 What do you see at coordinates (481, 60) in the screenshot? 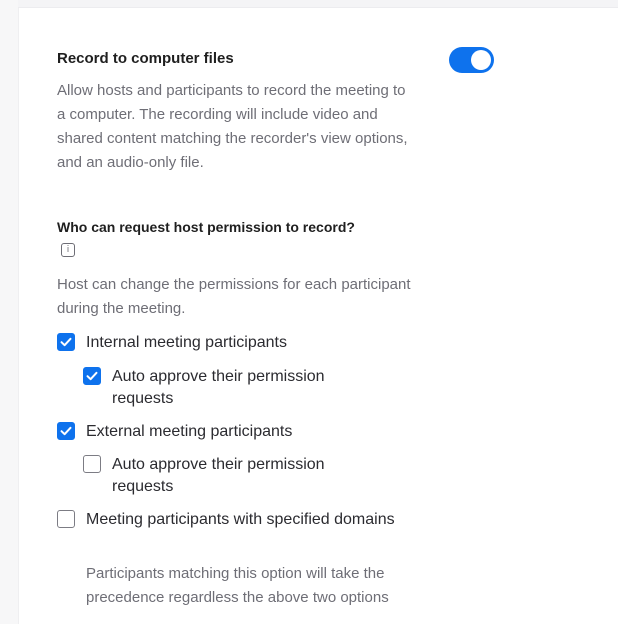
I see `toggle-knob` at bounding box center [481, 60].